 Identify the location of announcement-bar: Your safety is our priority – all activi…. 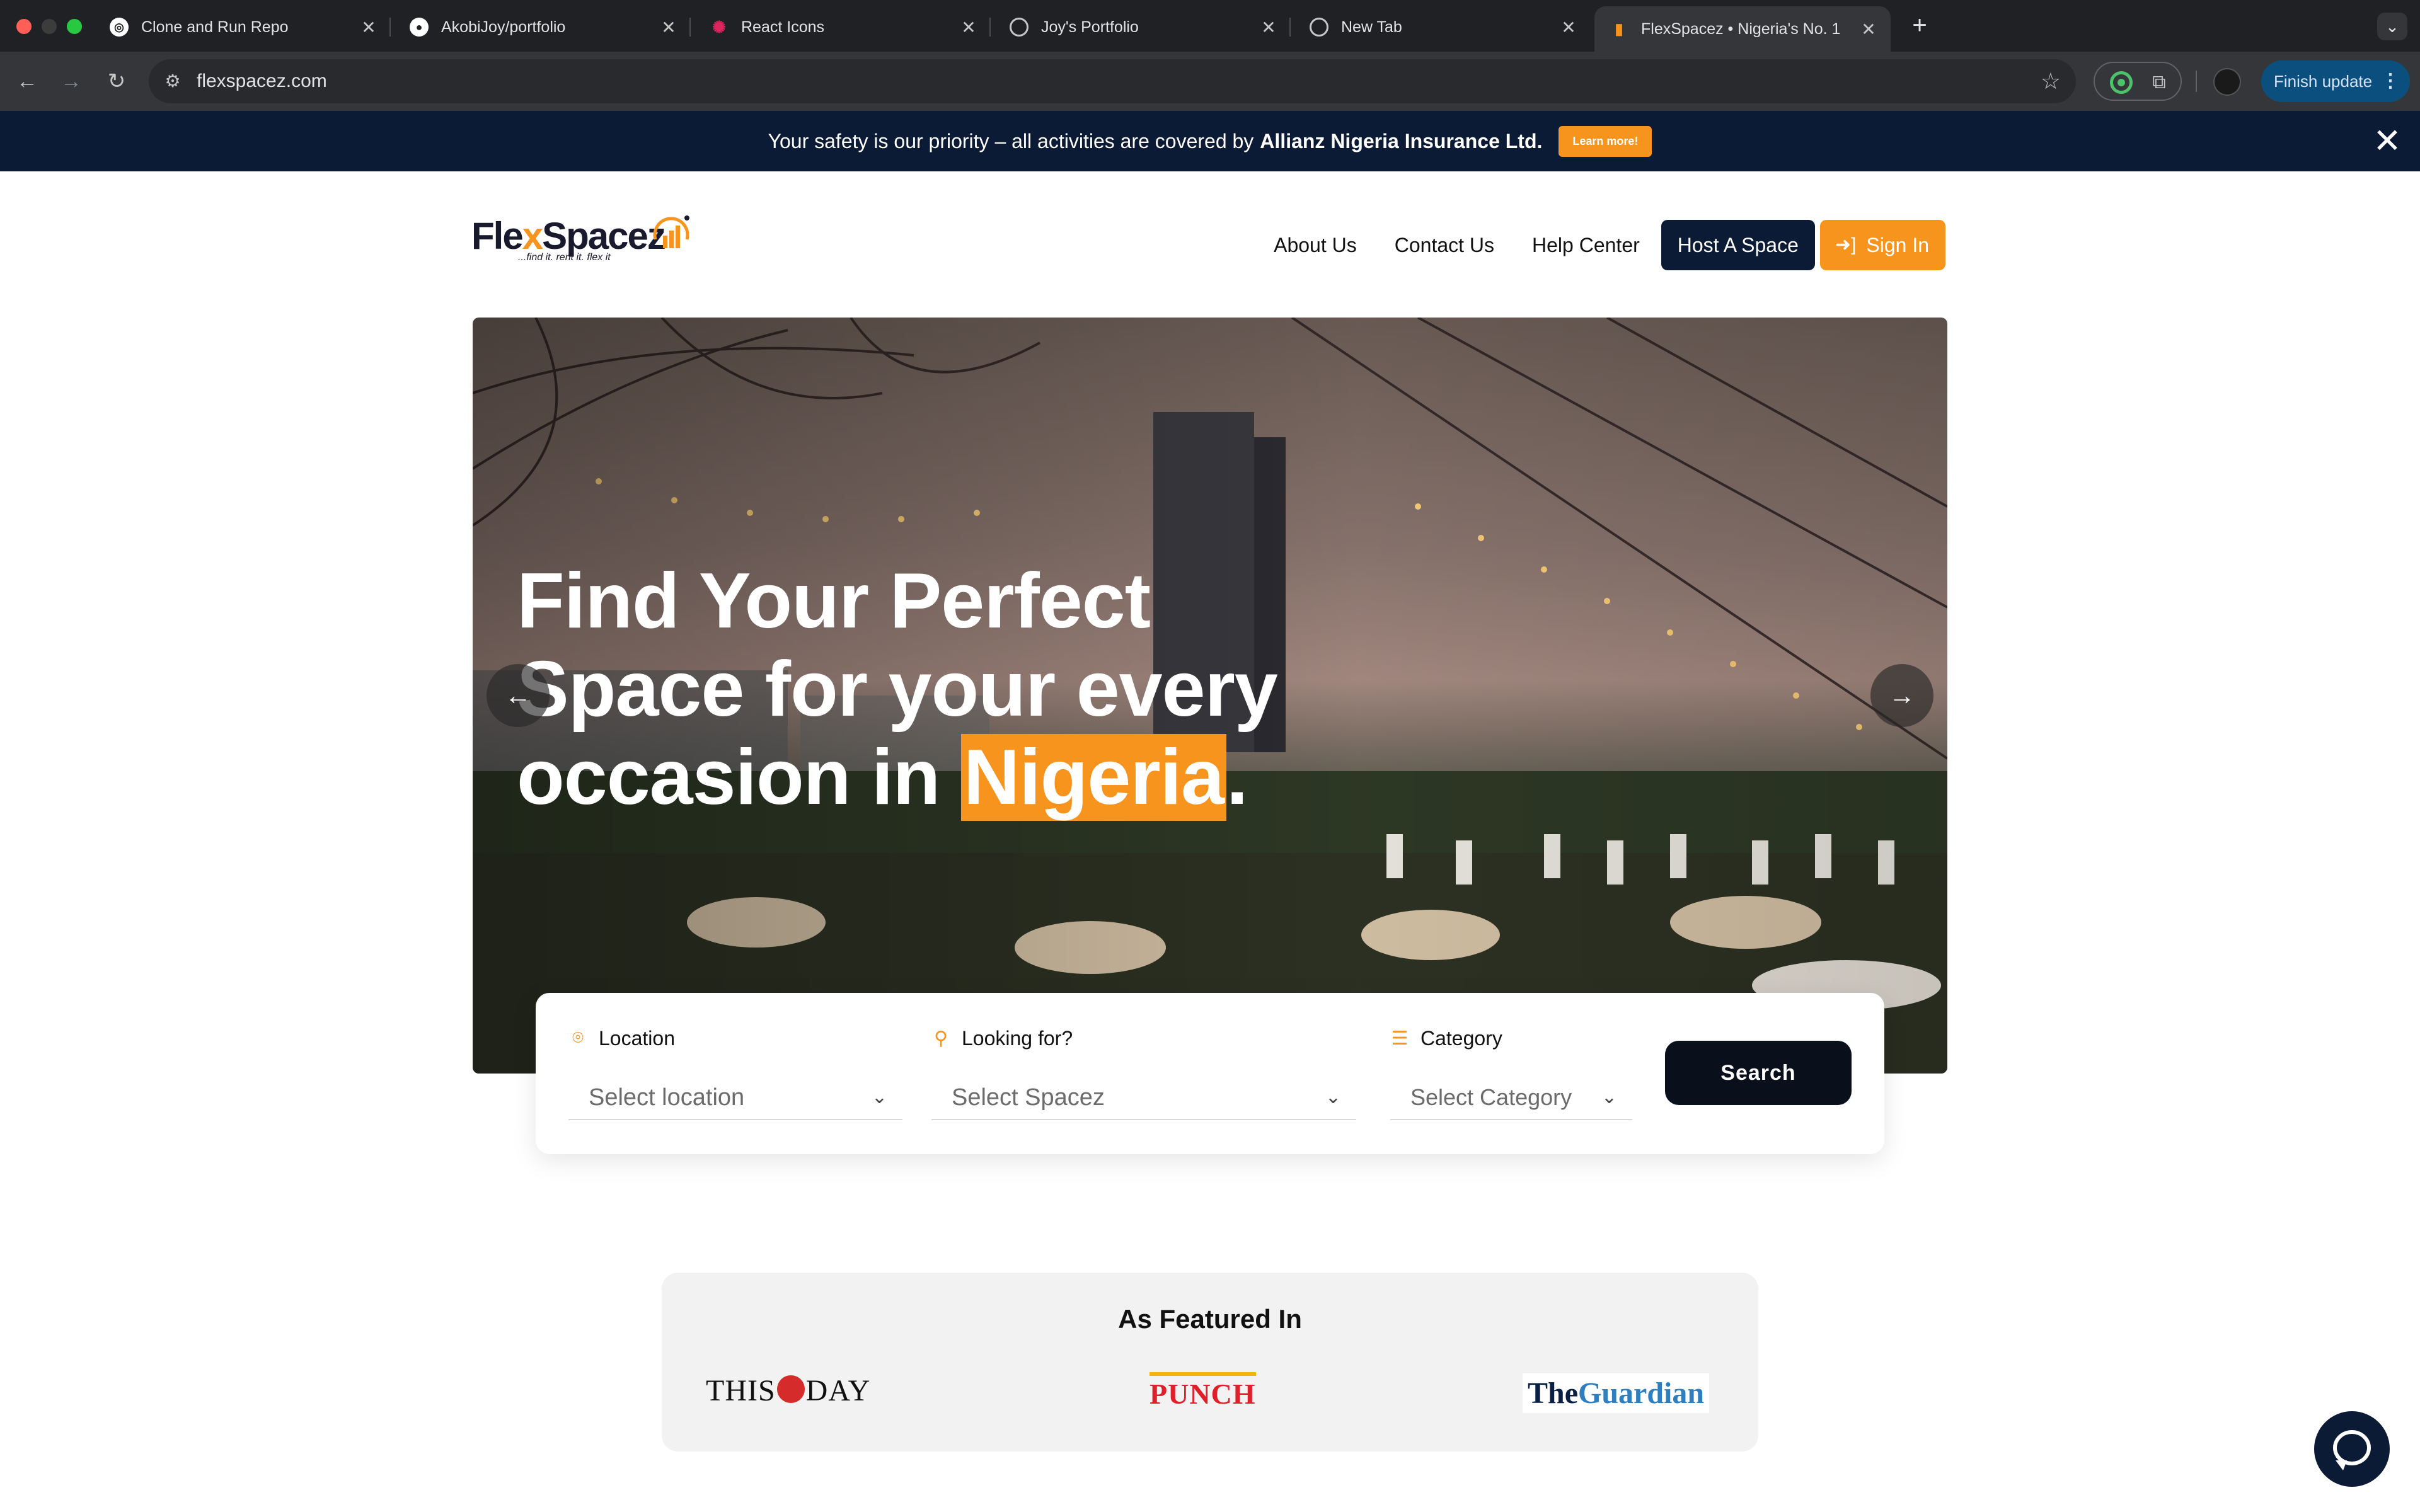
(1210, 141).